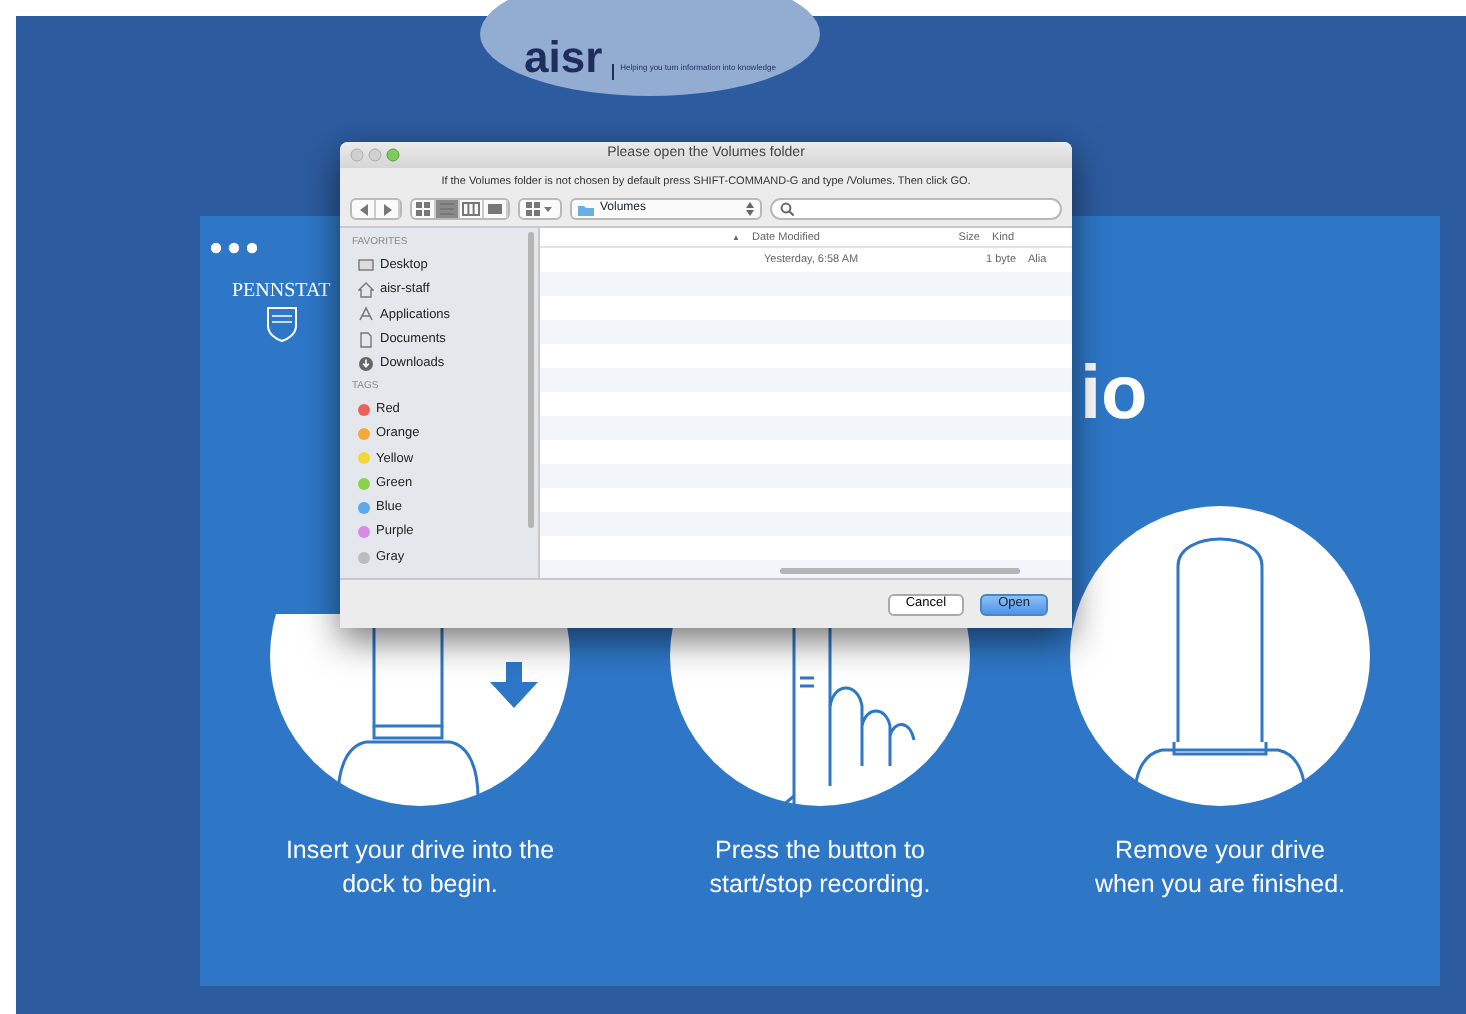  Describe the element at coordinates (387, 209) in the screenshot. I see `forward-icon` at that location.